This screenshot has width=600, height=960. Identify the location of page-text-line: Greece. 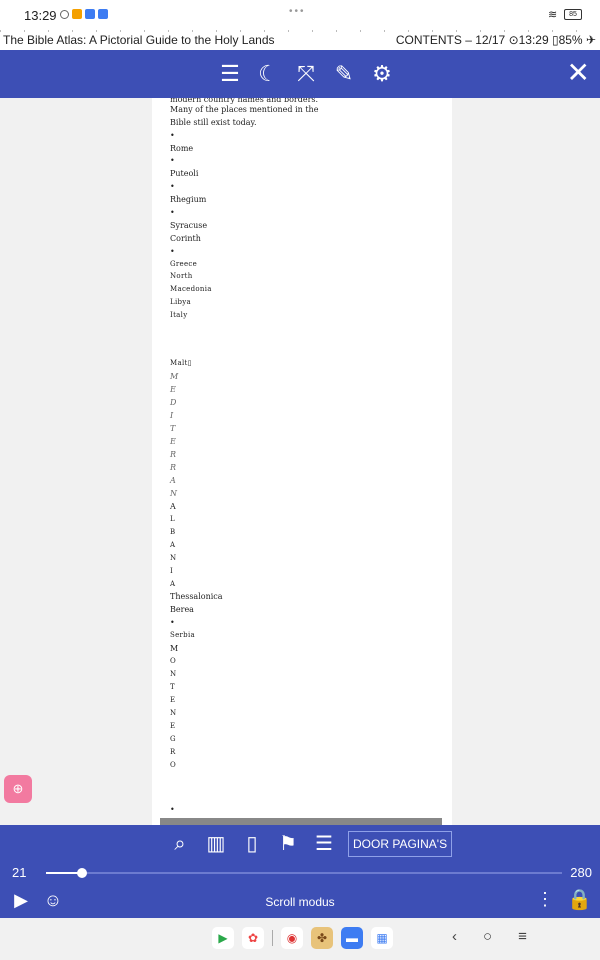
(184, 264).